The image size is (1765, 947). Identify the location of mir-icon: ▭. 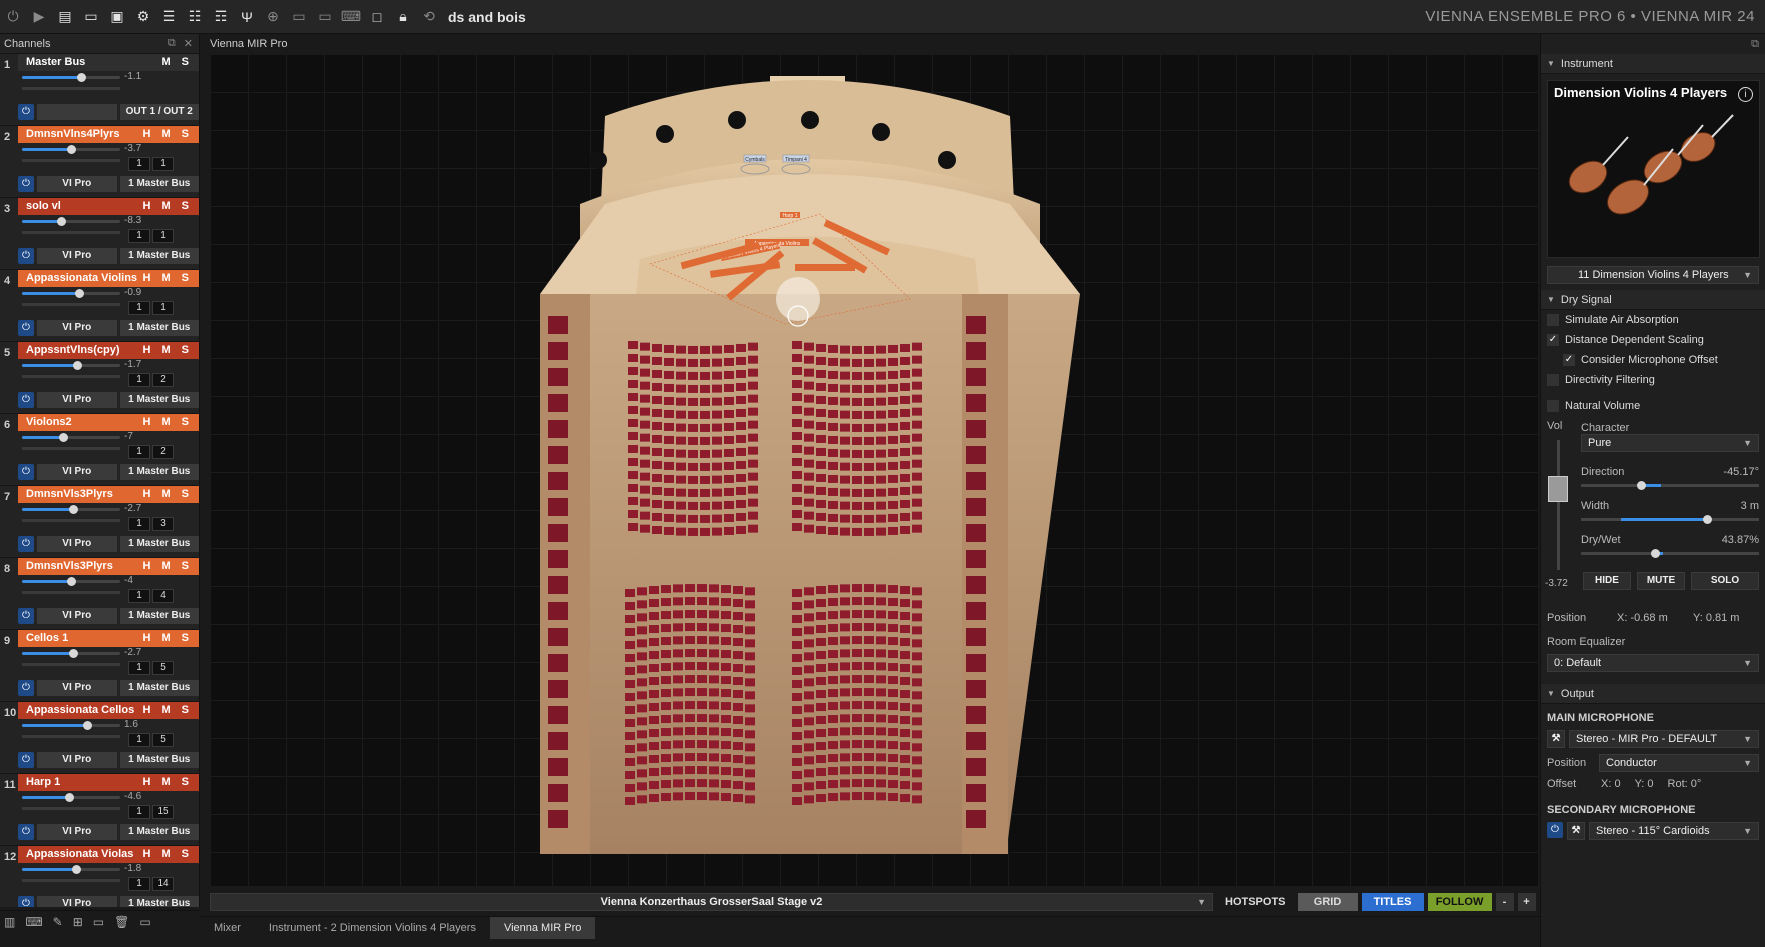
(299, 17).